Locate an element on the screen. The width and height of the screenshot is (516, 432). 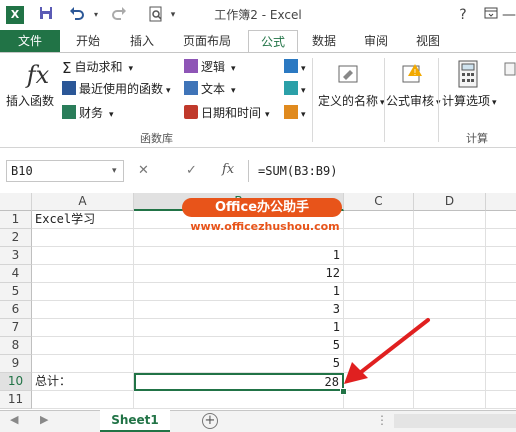
tab-home: 开始 is located at coordinates (88, 41).